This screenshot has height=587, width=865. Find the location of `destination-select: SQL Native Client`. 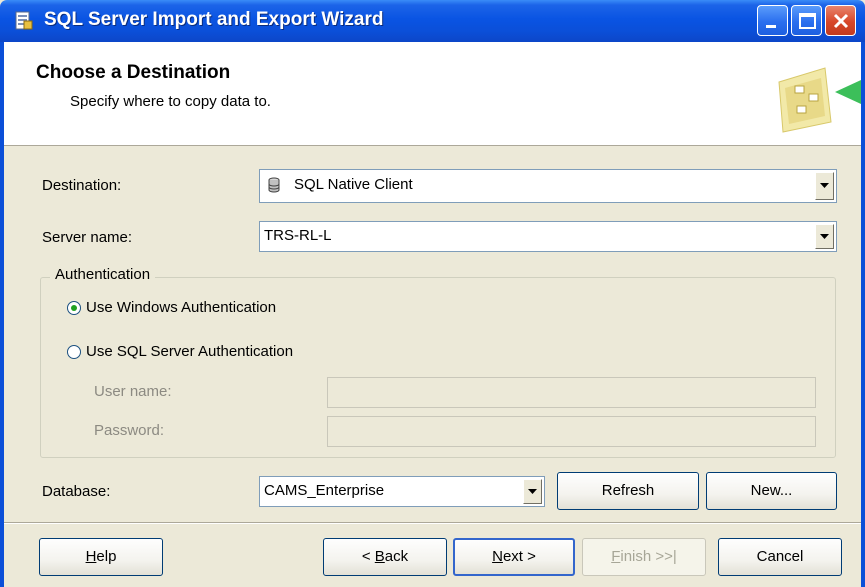

destination-select: SQL Native Client is located at coordinates (548, 186).